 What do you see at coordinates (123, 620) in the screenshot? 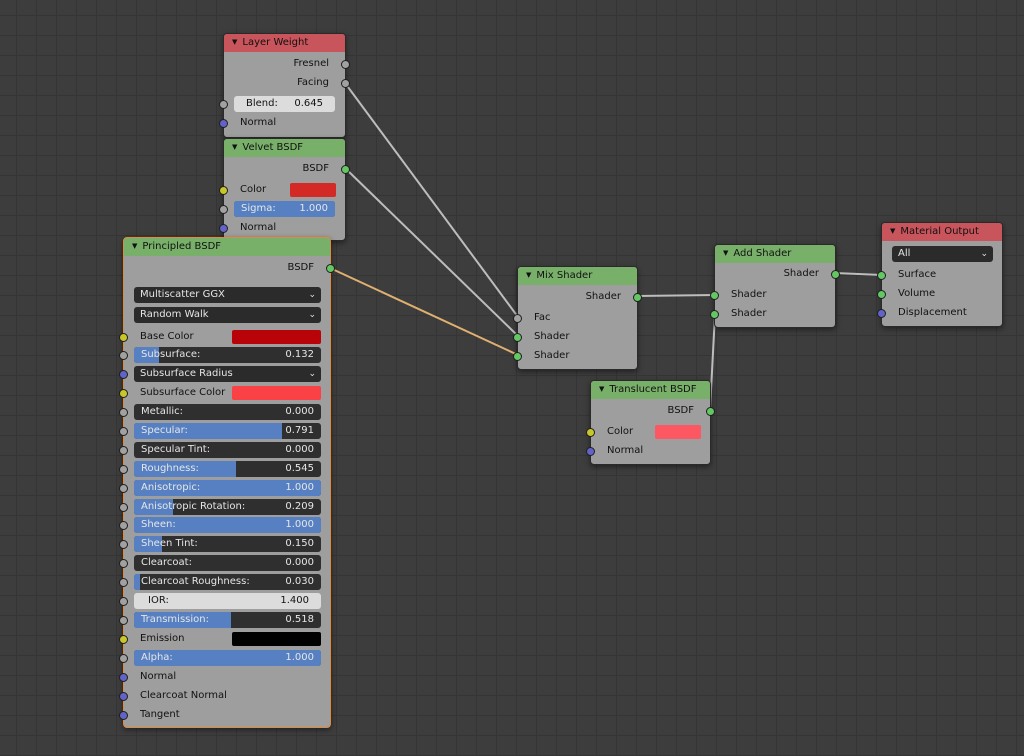
I see `input-socket-transmission` at bounding box center [123, 620].